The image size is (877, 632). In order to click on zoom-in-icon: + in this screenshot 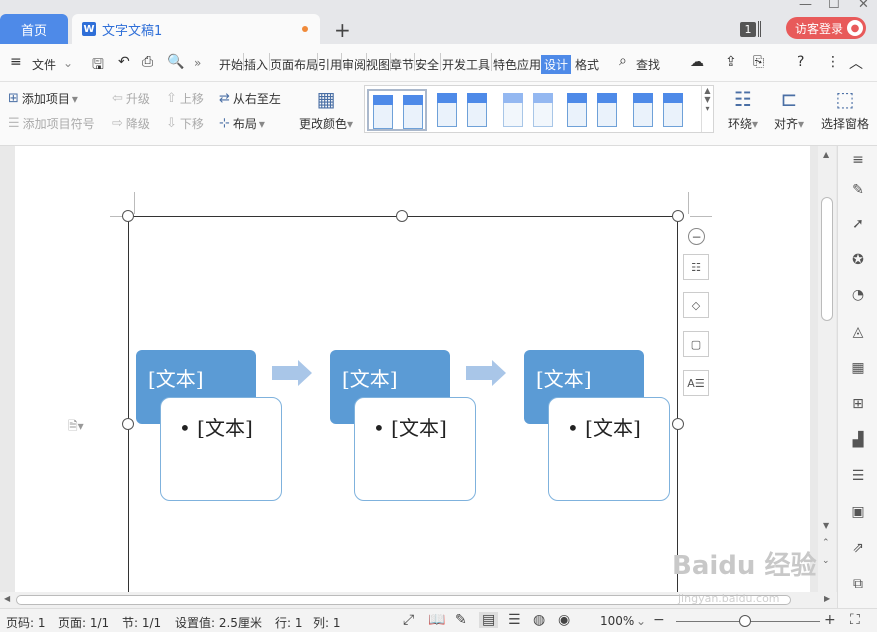, I will do `click(830, 620)`.